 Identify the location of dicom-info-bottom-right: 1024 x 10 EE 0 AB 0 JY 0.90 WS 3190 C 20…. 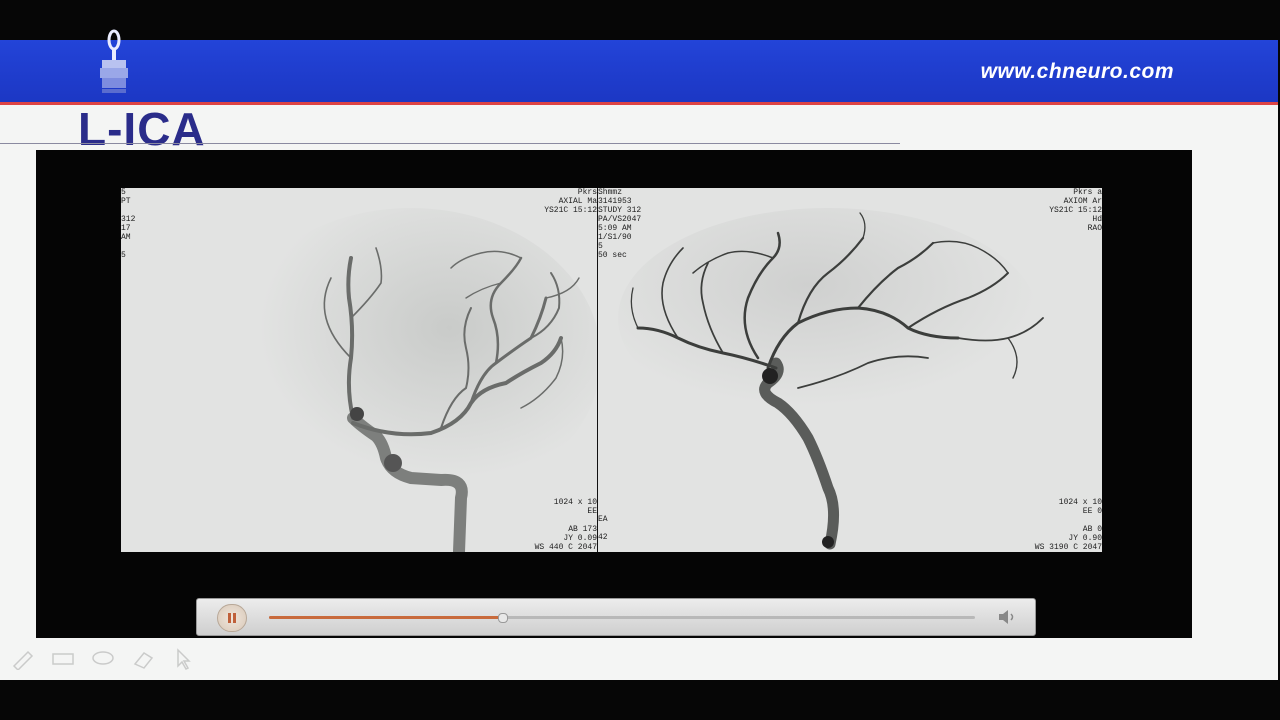
(1068, 525).